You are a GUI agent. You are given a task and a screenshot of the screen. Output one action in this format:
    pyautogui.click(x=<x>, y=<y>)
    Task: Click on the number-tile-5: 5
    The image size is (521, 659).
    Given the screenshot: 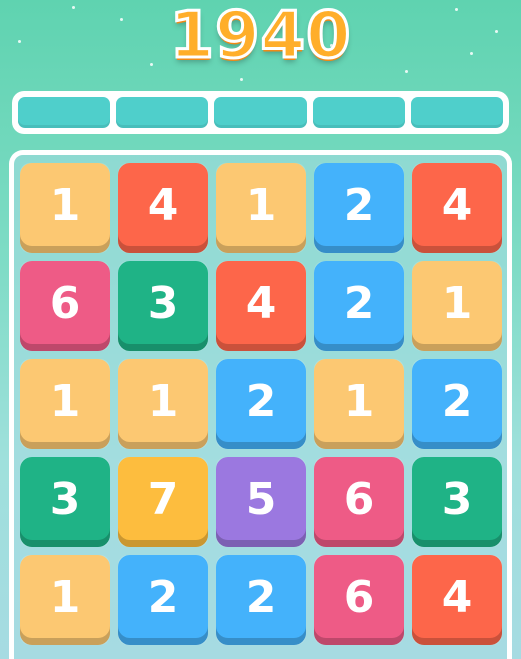 What is the action you would take?
    pyautogui.click(x=261, y=502)
    